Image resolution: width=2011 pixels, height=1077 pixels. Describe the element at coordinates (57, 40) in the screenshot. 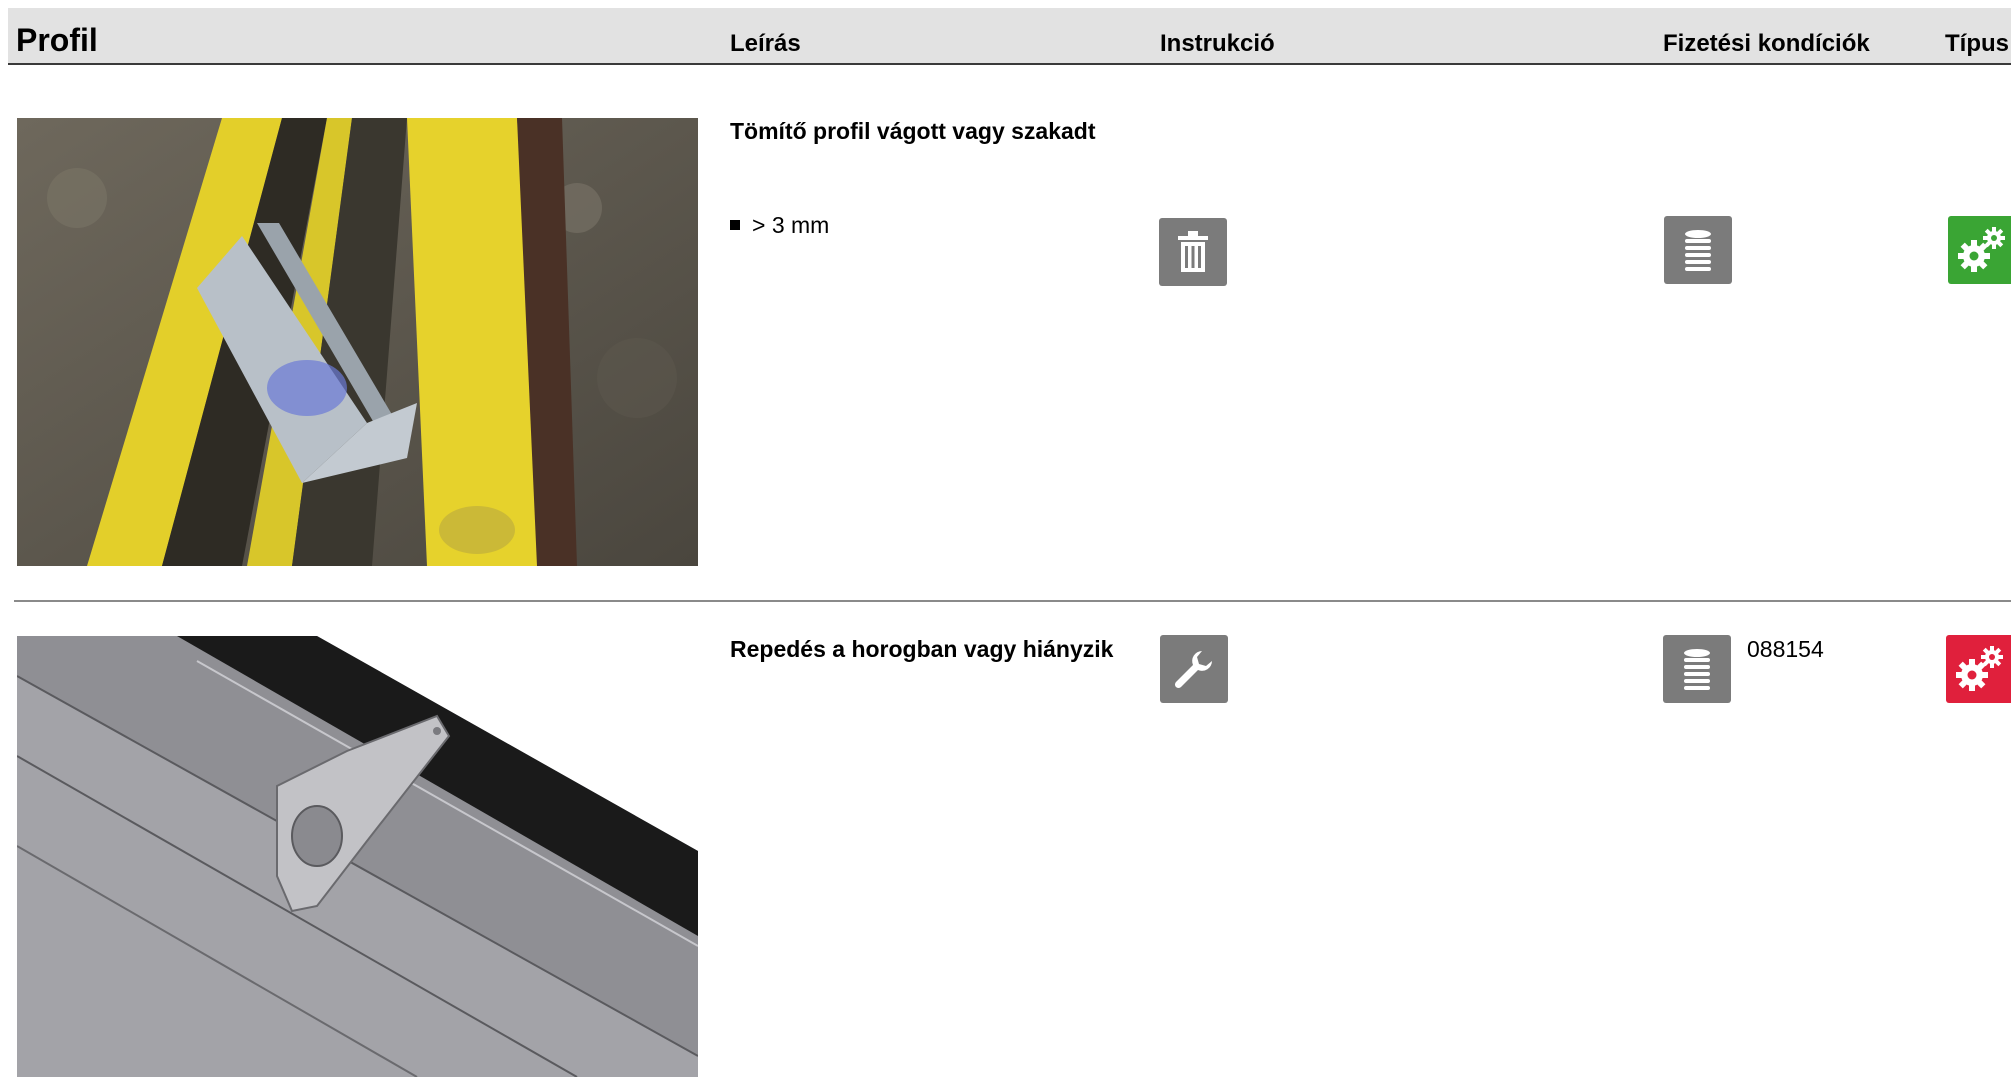

I see `page-title: Profil` at that location.